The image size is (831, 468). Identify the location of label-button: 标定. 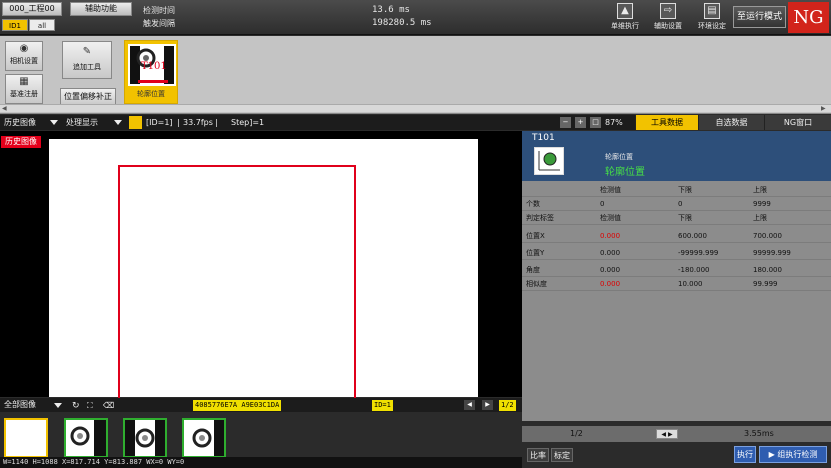
(562, 455).